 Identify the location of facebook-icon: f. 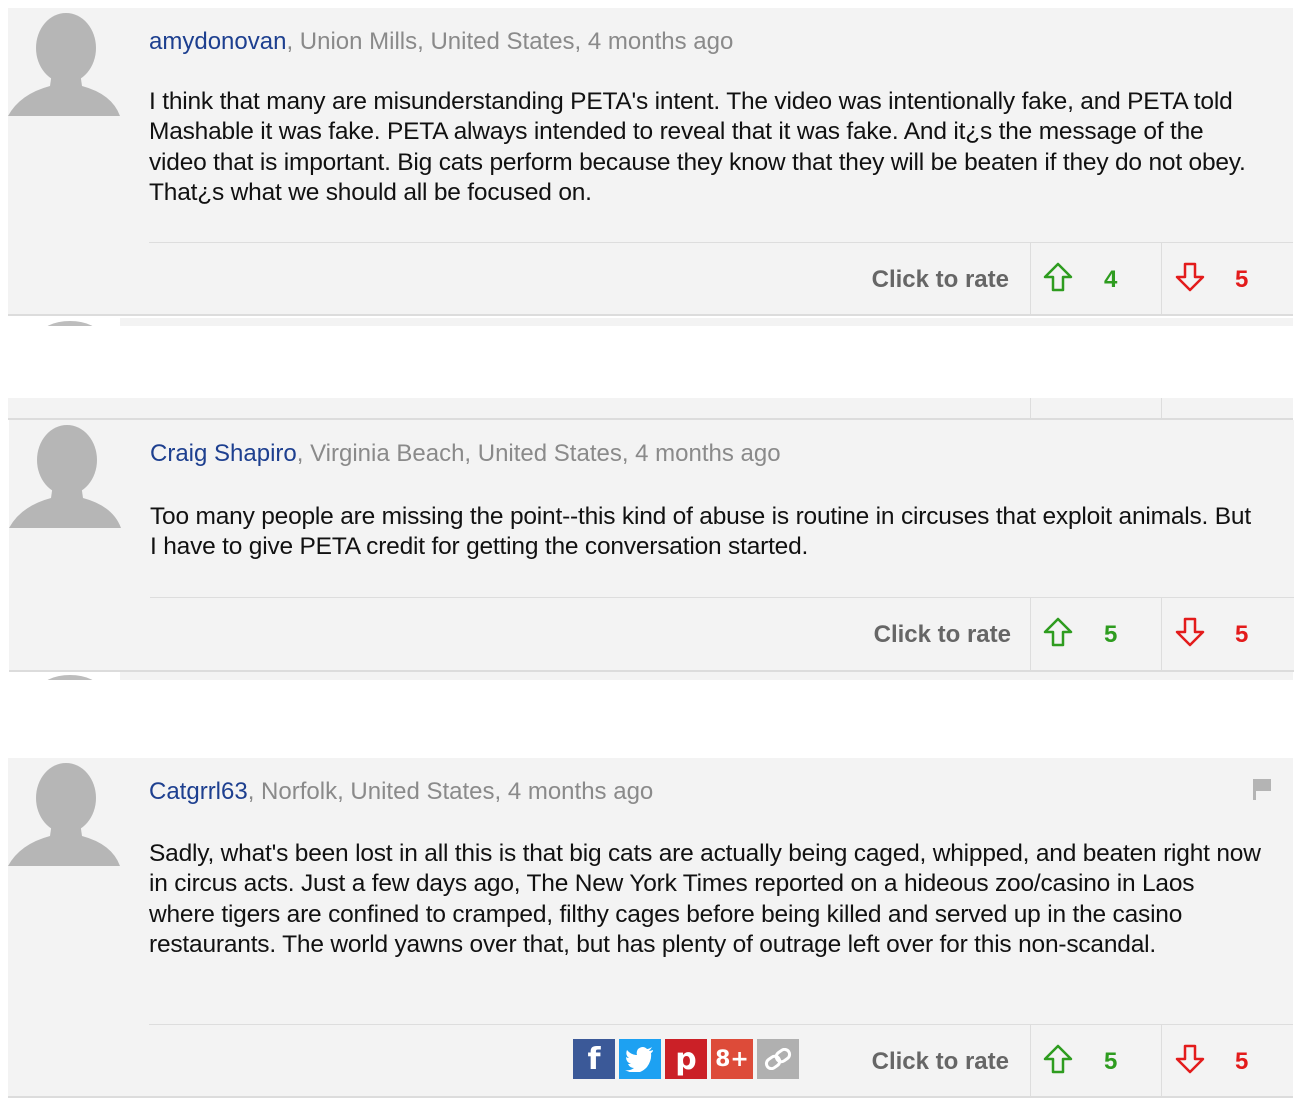
(594, 1059).